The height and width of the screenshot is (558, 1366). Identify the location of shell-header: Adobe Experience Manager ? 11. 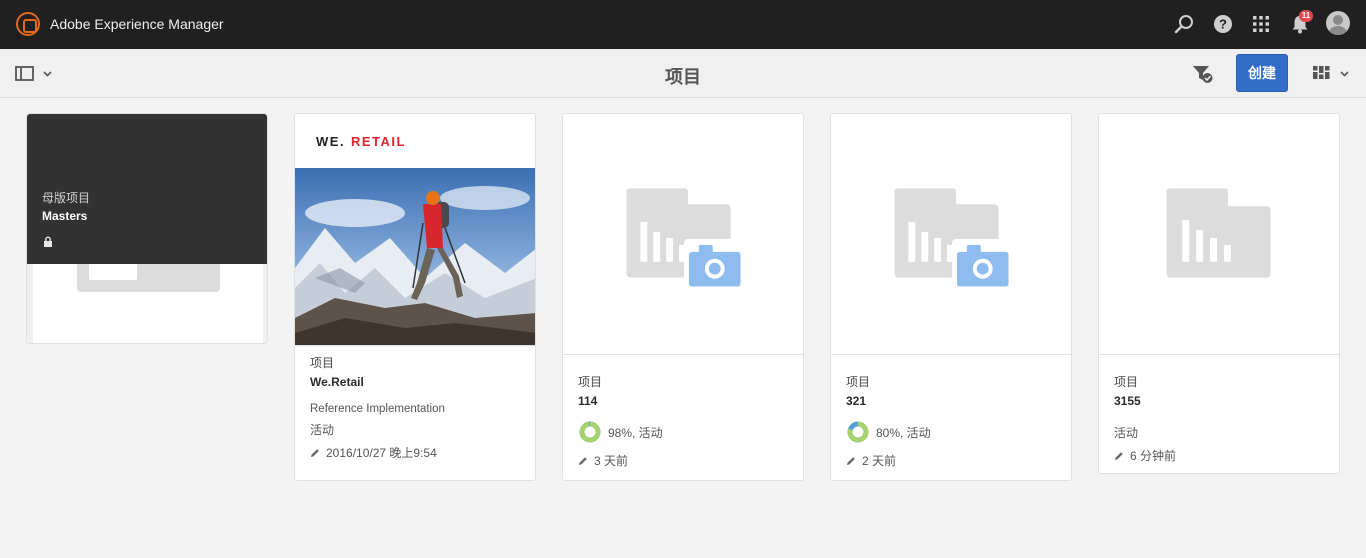
(683, 24).